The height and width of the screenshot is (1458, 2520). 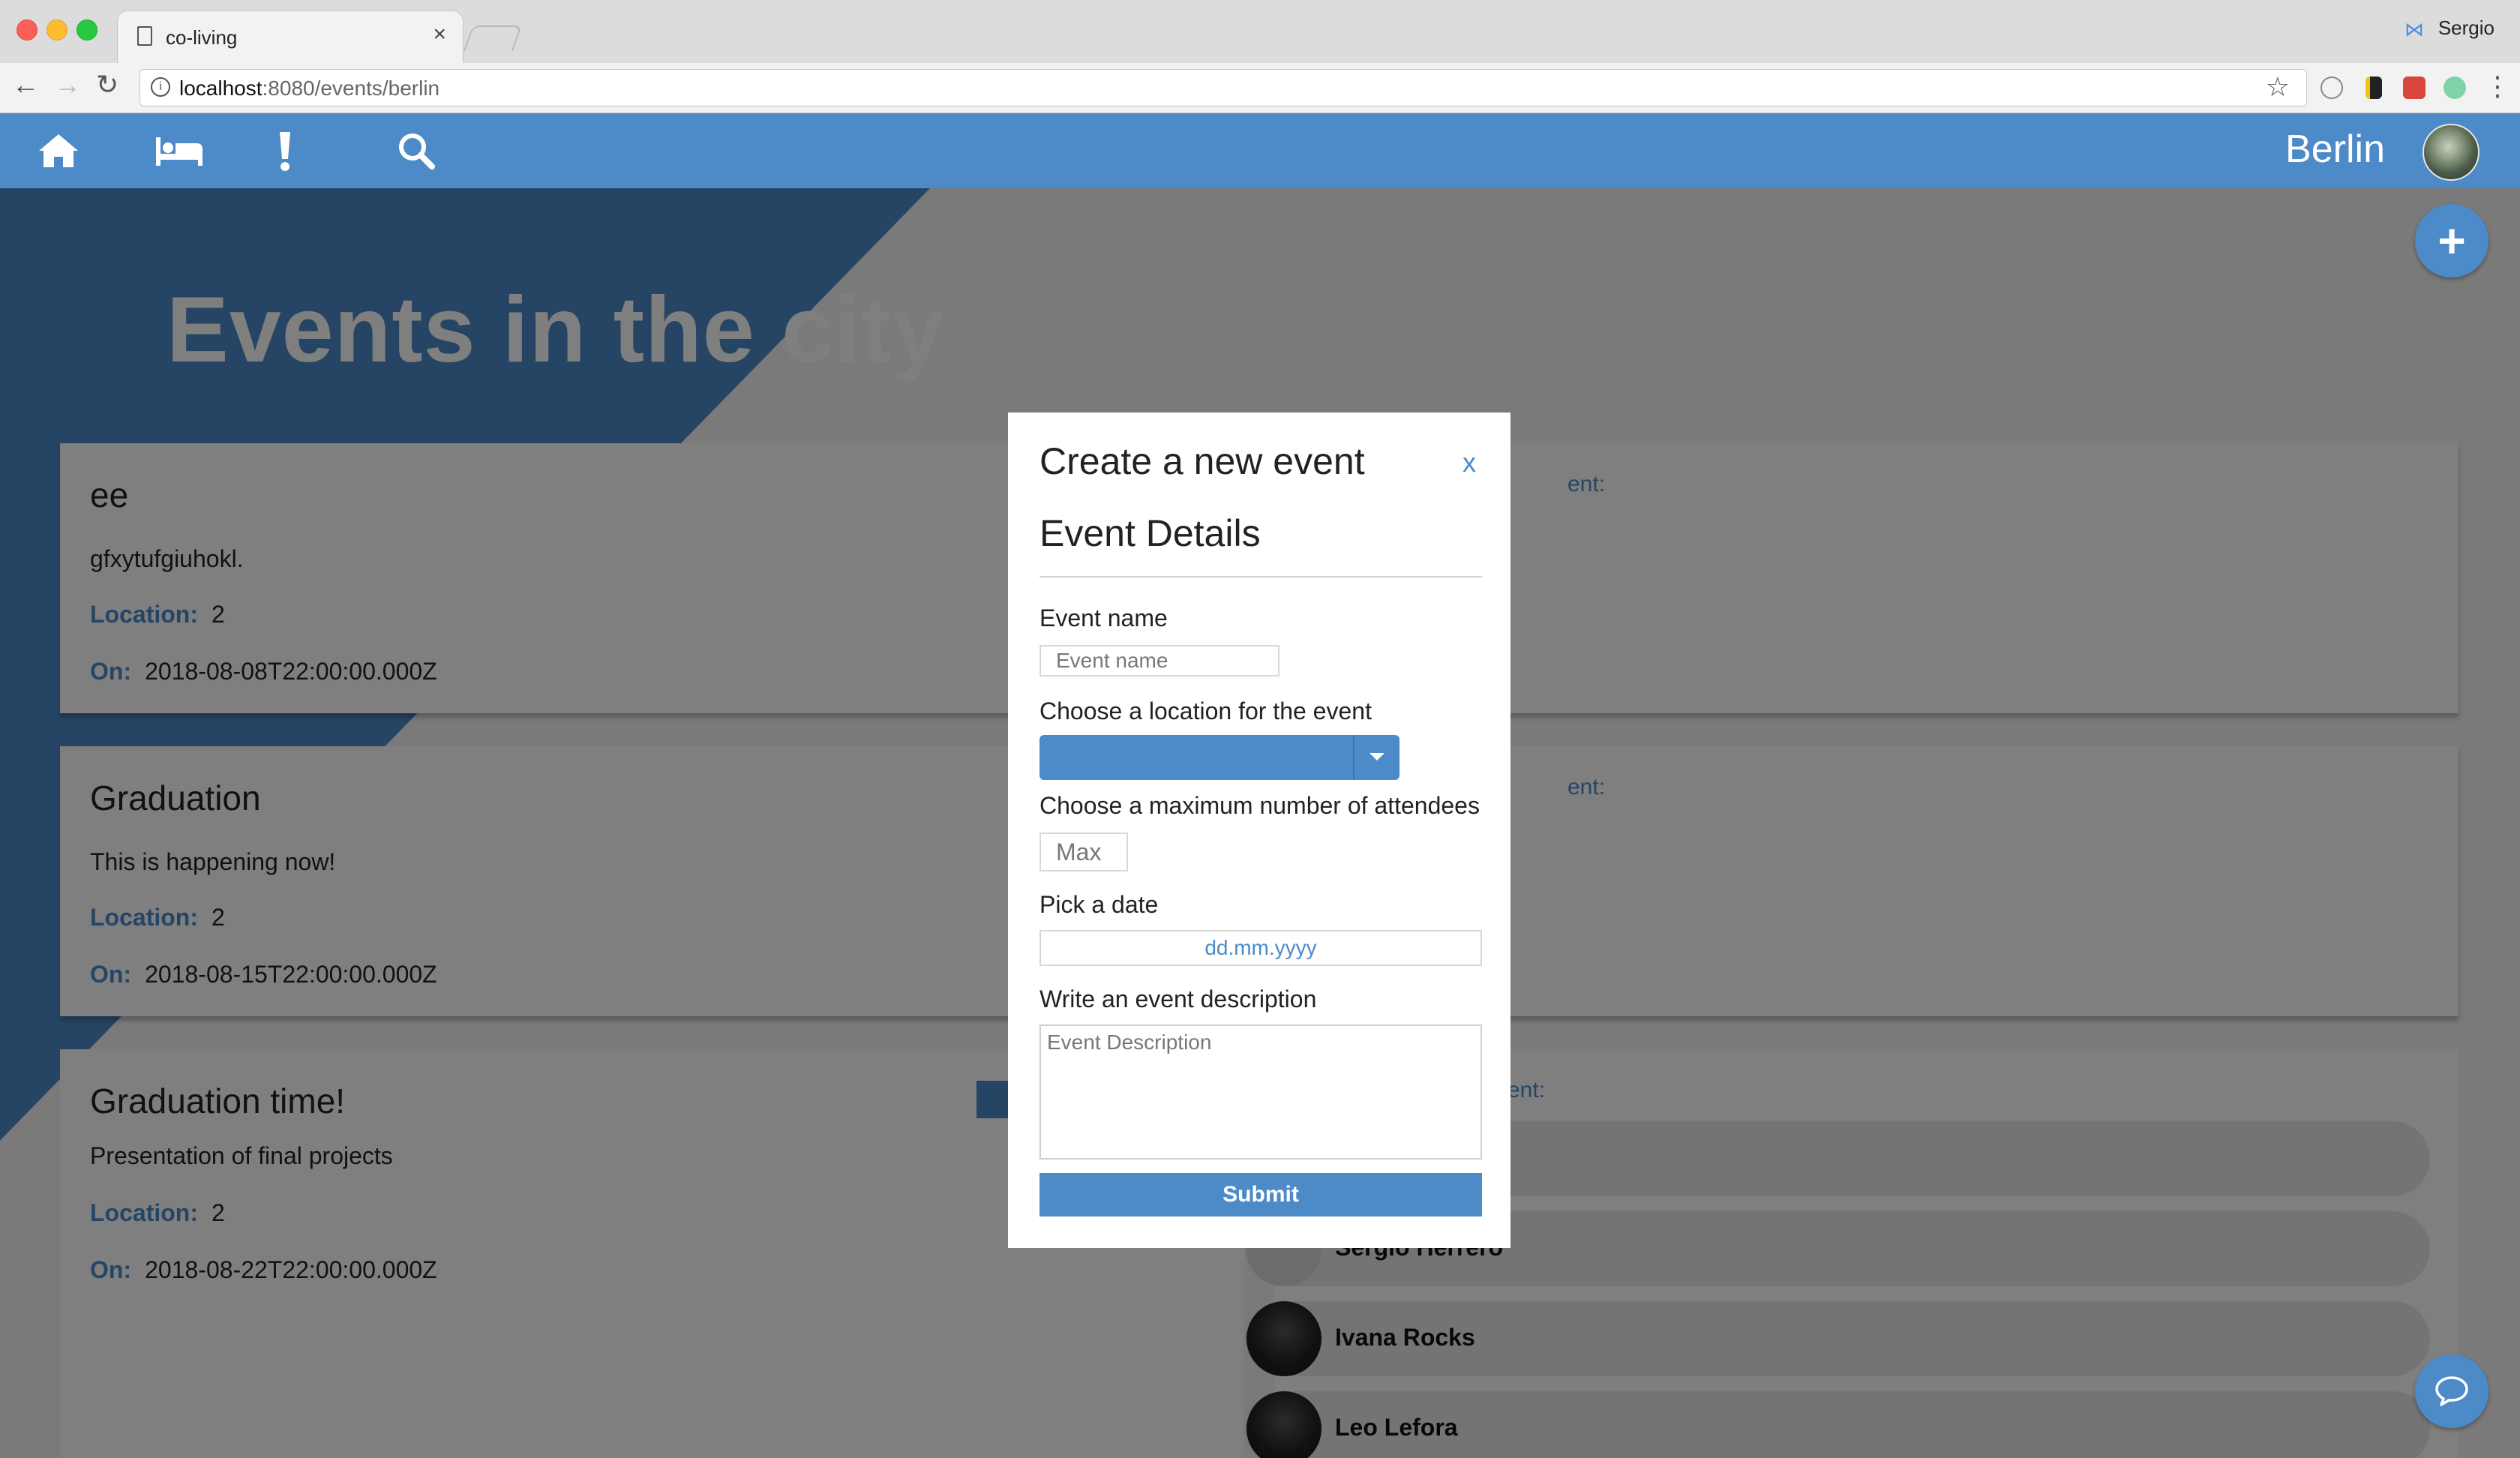 What do you see at coordinates (59, 150) in the screenshot?
I see `home-icon` at bounding box center [59, 150].